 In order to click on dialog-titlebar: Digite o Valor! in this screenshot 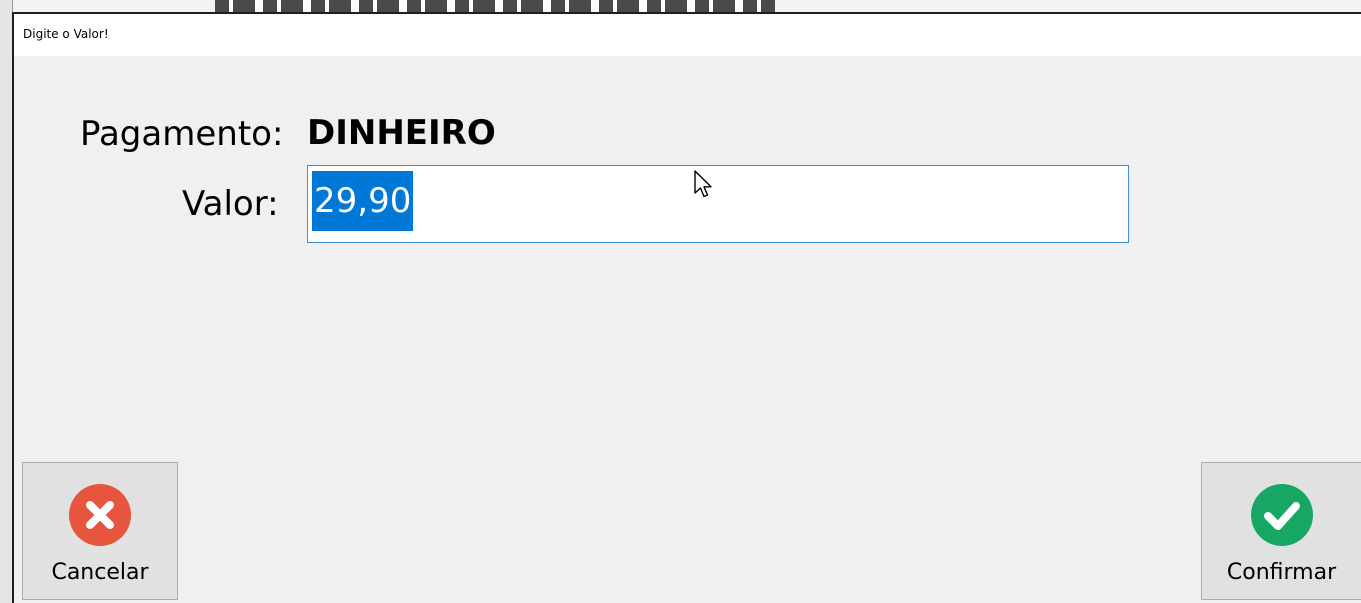, I will do `click(687, 35)`.